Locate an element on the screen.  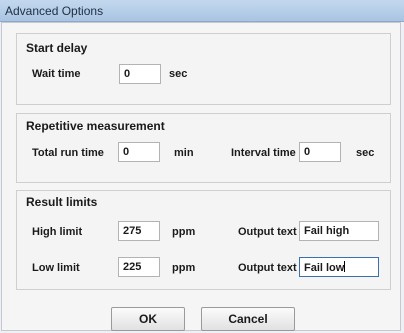
low-output-text-label: Output text is located at coordinates (267, 268).